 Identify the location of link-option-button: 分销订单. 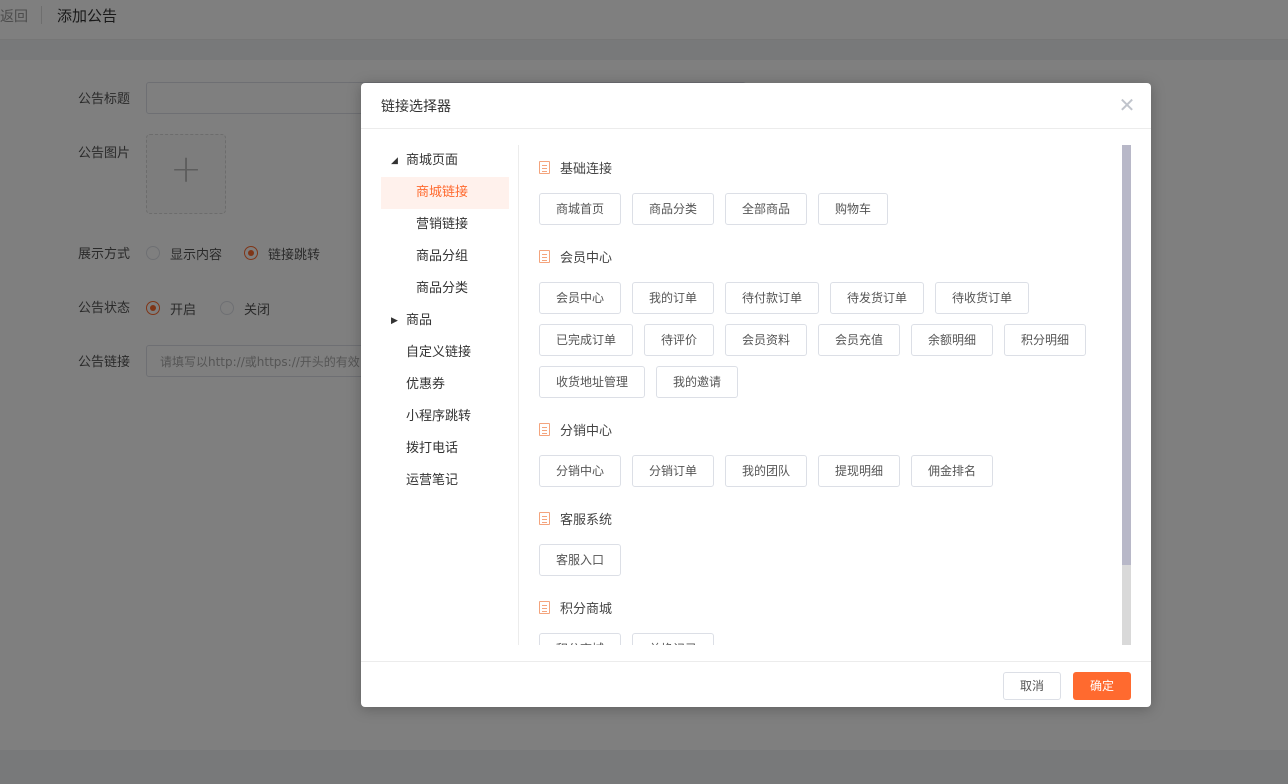
(673, 471).